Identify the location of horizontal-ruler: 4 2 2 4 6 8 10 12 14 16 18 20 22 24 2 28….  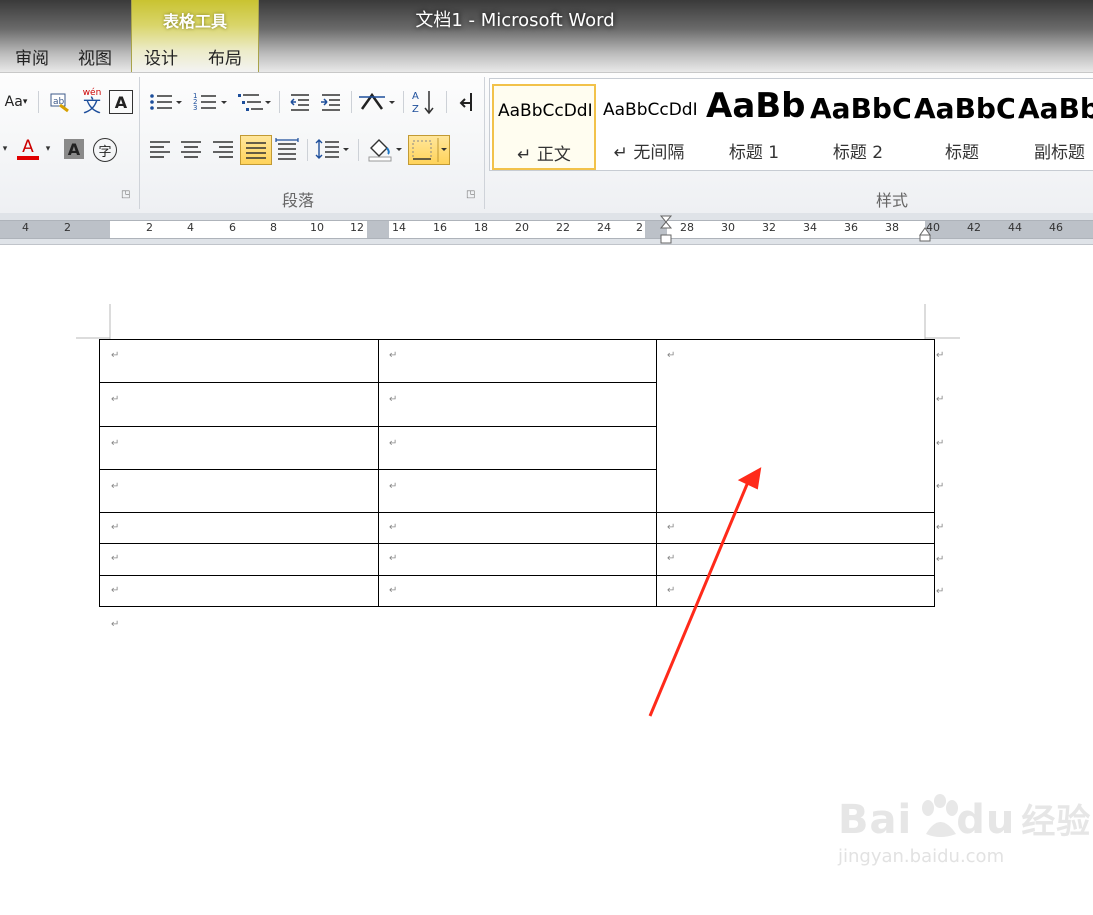
(546, 229).